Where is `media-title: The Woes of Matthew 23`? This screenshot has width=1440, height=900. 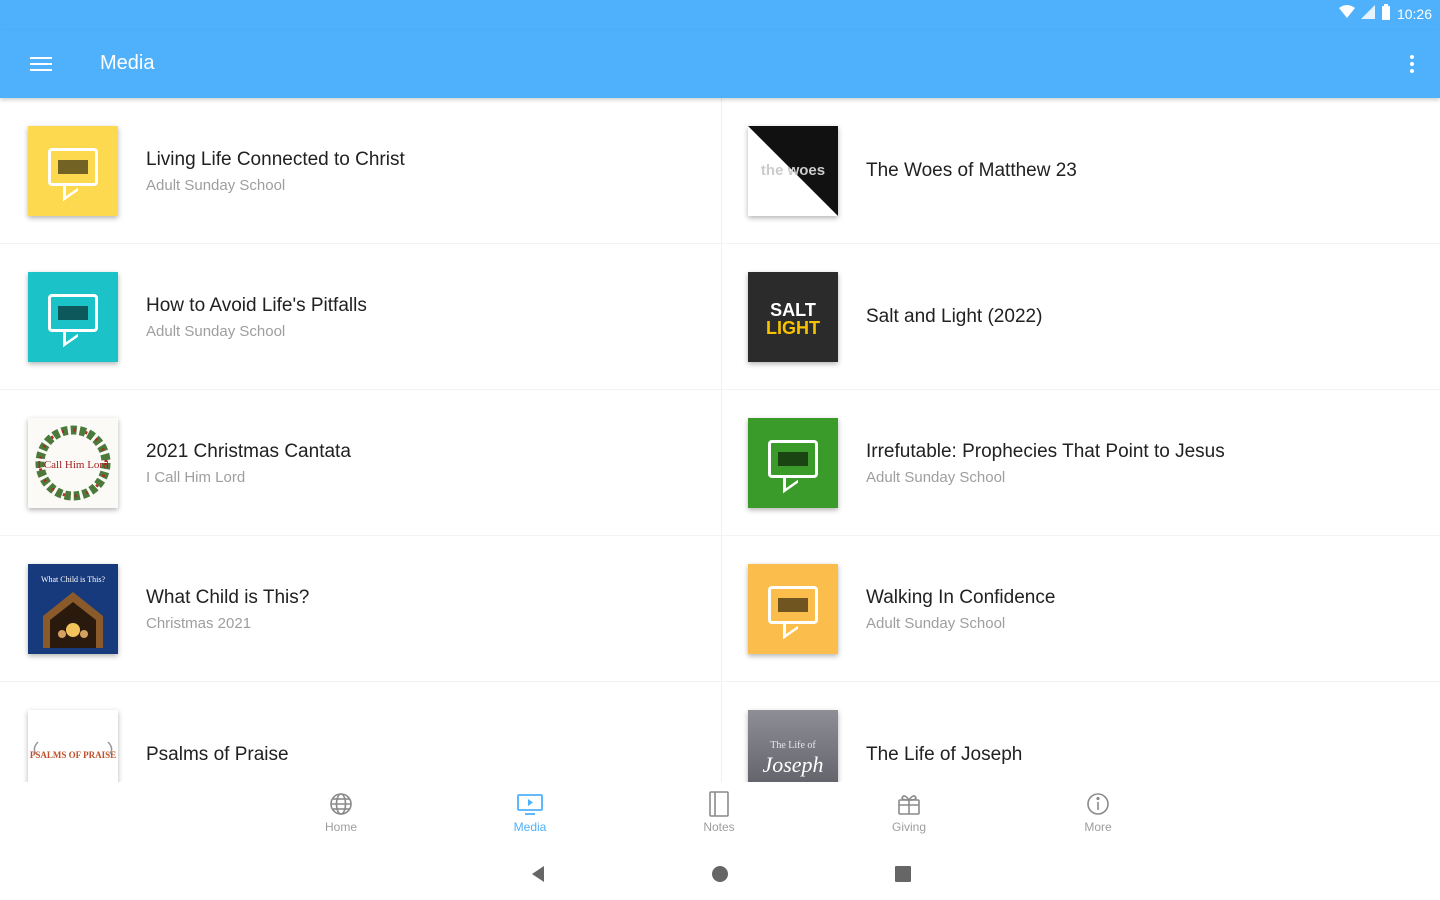 media-title: The Woes of Matthew 23 is located at coordinates (971, 170).